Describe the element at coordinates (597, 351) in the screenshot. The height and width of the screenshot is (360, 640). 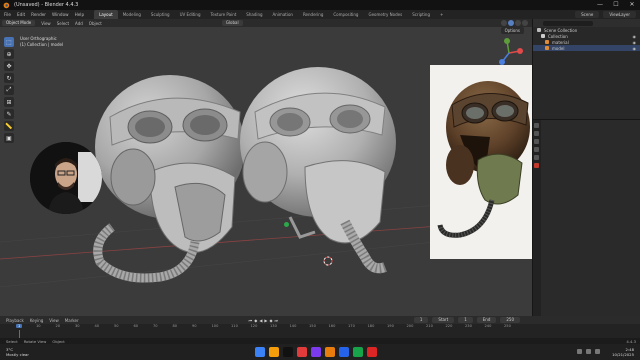
I see `battery-icon` at that location.